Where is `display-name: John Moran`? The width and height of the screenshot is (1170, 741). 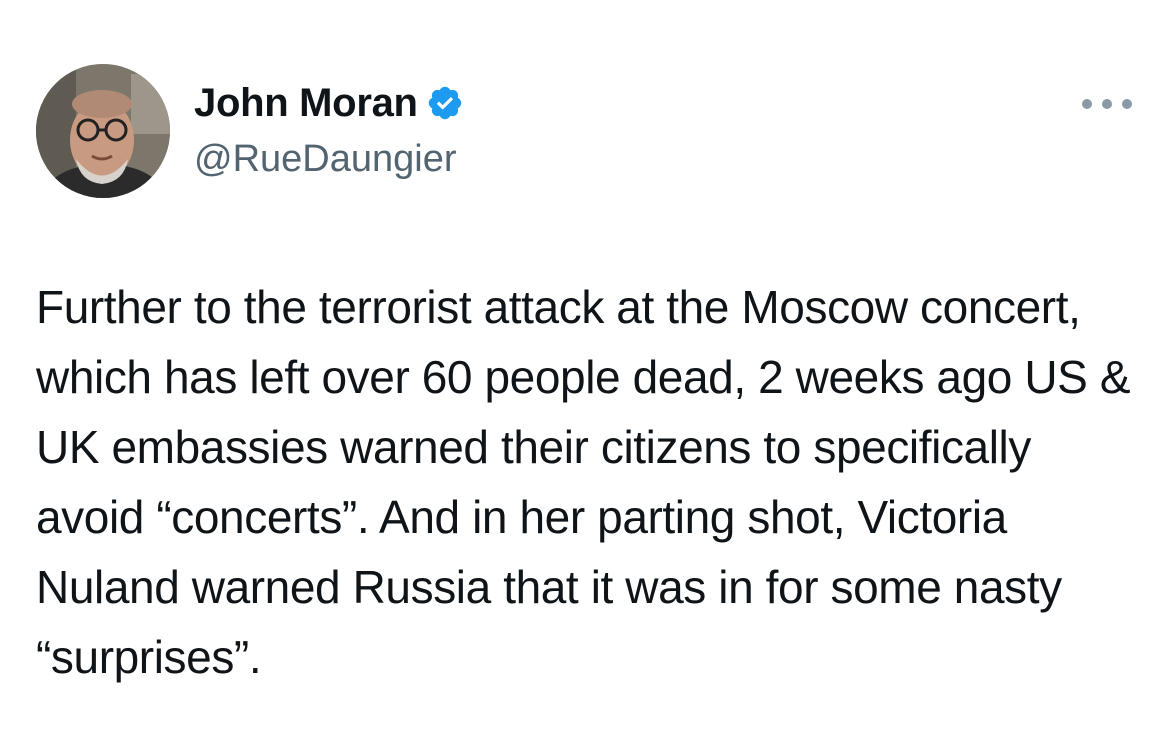 display-name: John Moran is located at coordinates (306, 103).